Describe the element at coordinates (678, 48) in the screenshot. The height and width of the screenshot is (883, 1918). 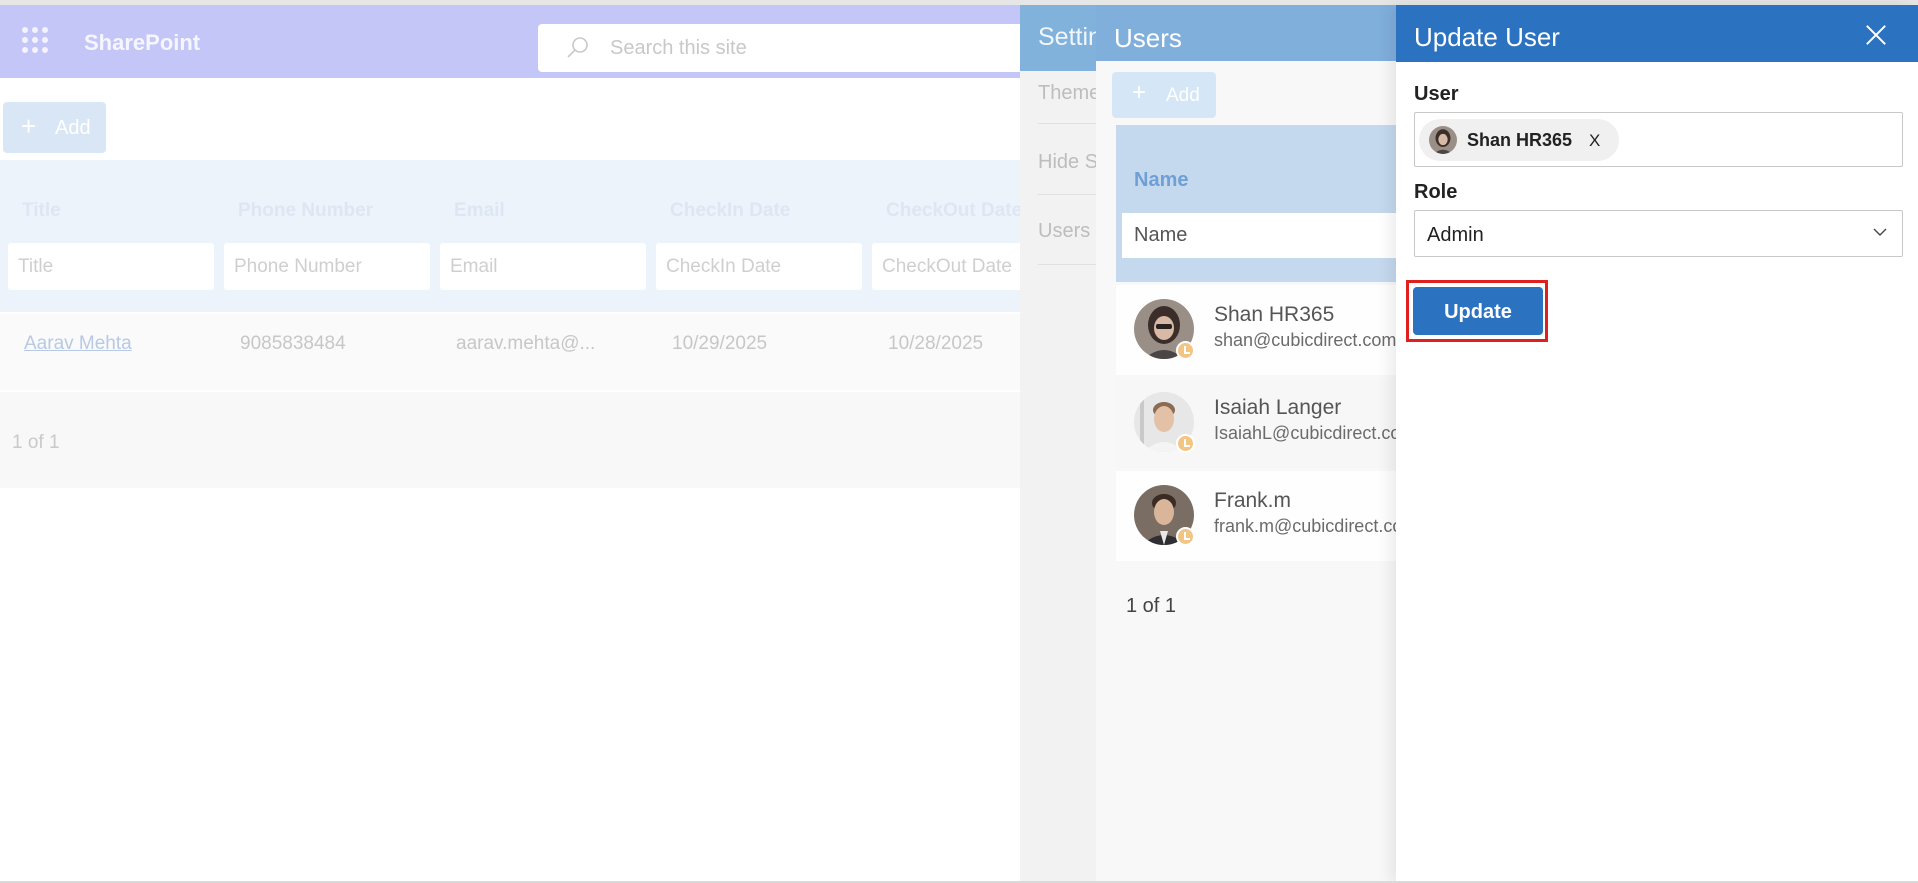
I see `search-placeholder: Search this site` at that location.